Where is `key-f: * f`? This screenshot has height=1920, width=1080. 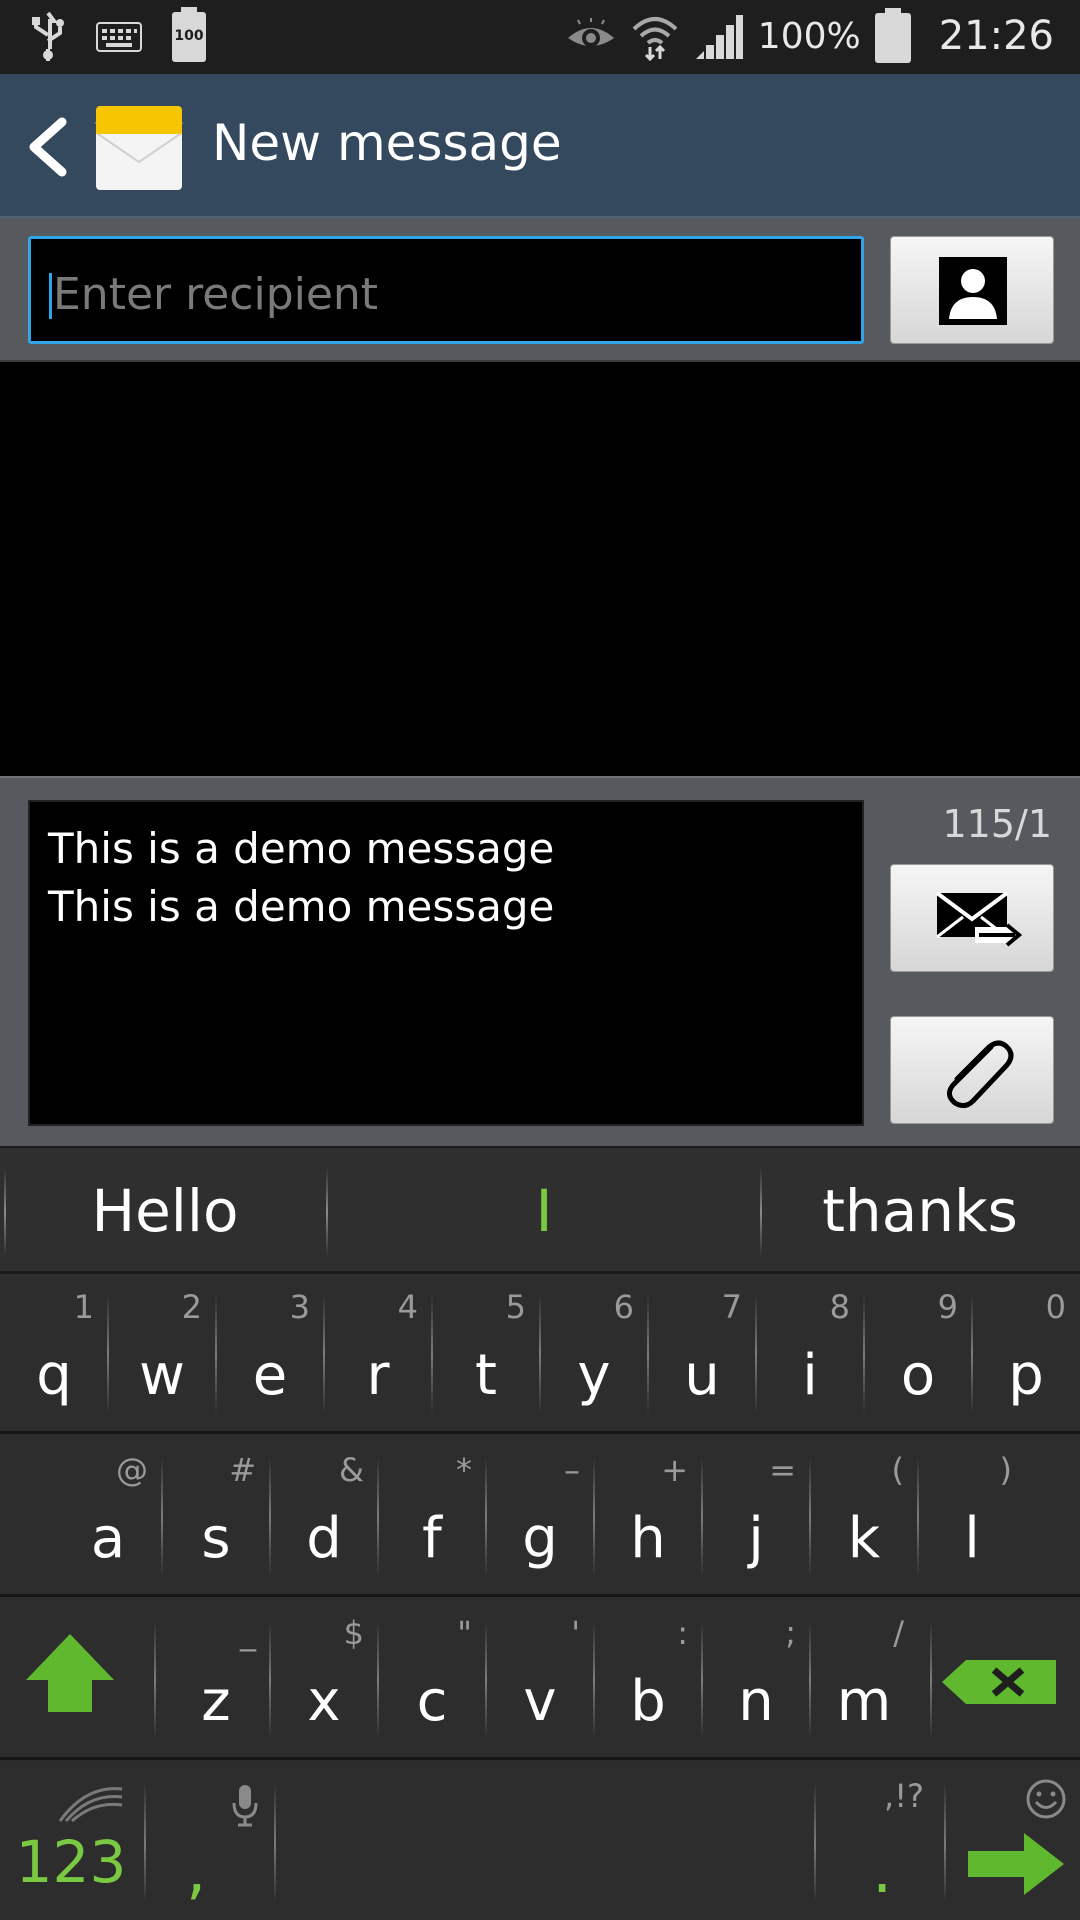
key-f: * f is located at coordinates (432, 1517).